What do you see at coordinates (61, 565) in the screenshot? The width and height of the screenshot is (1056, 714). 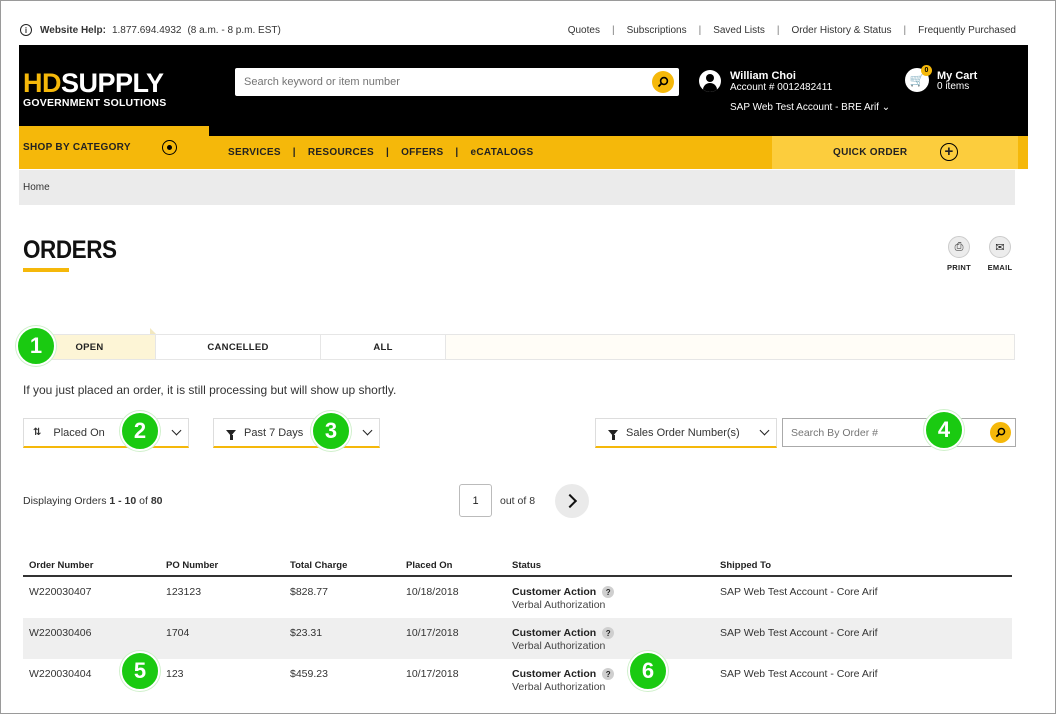 I see `col-order-number: Order Number` at bounding box center [61, 565].